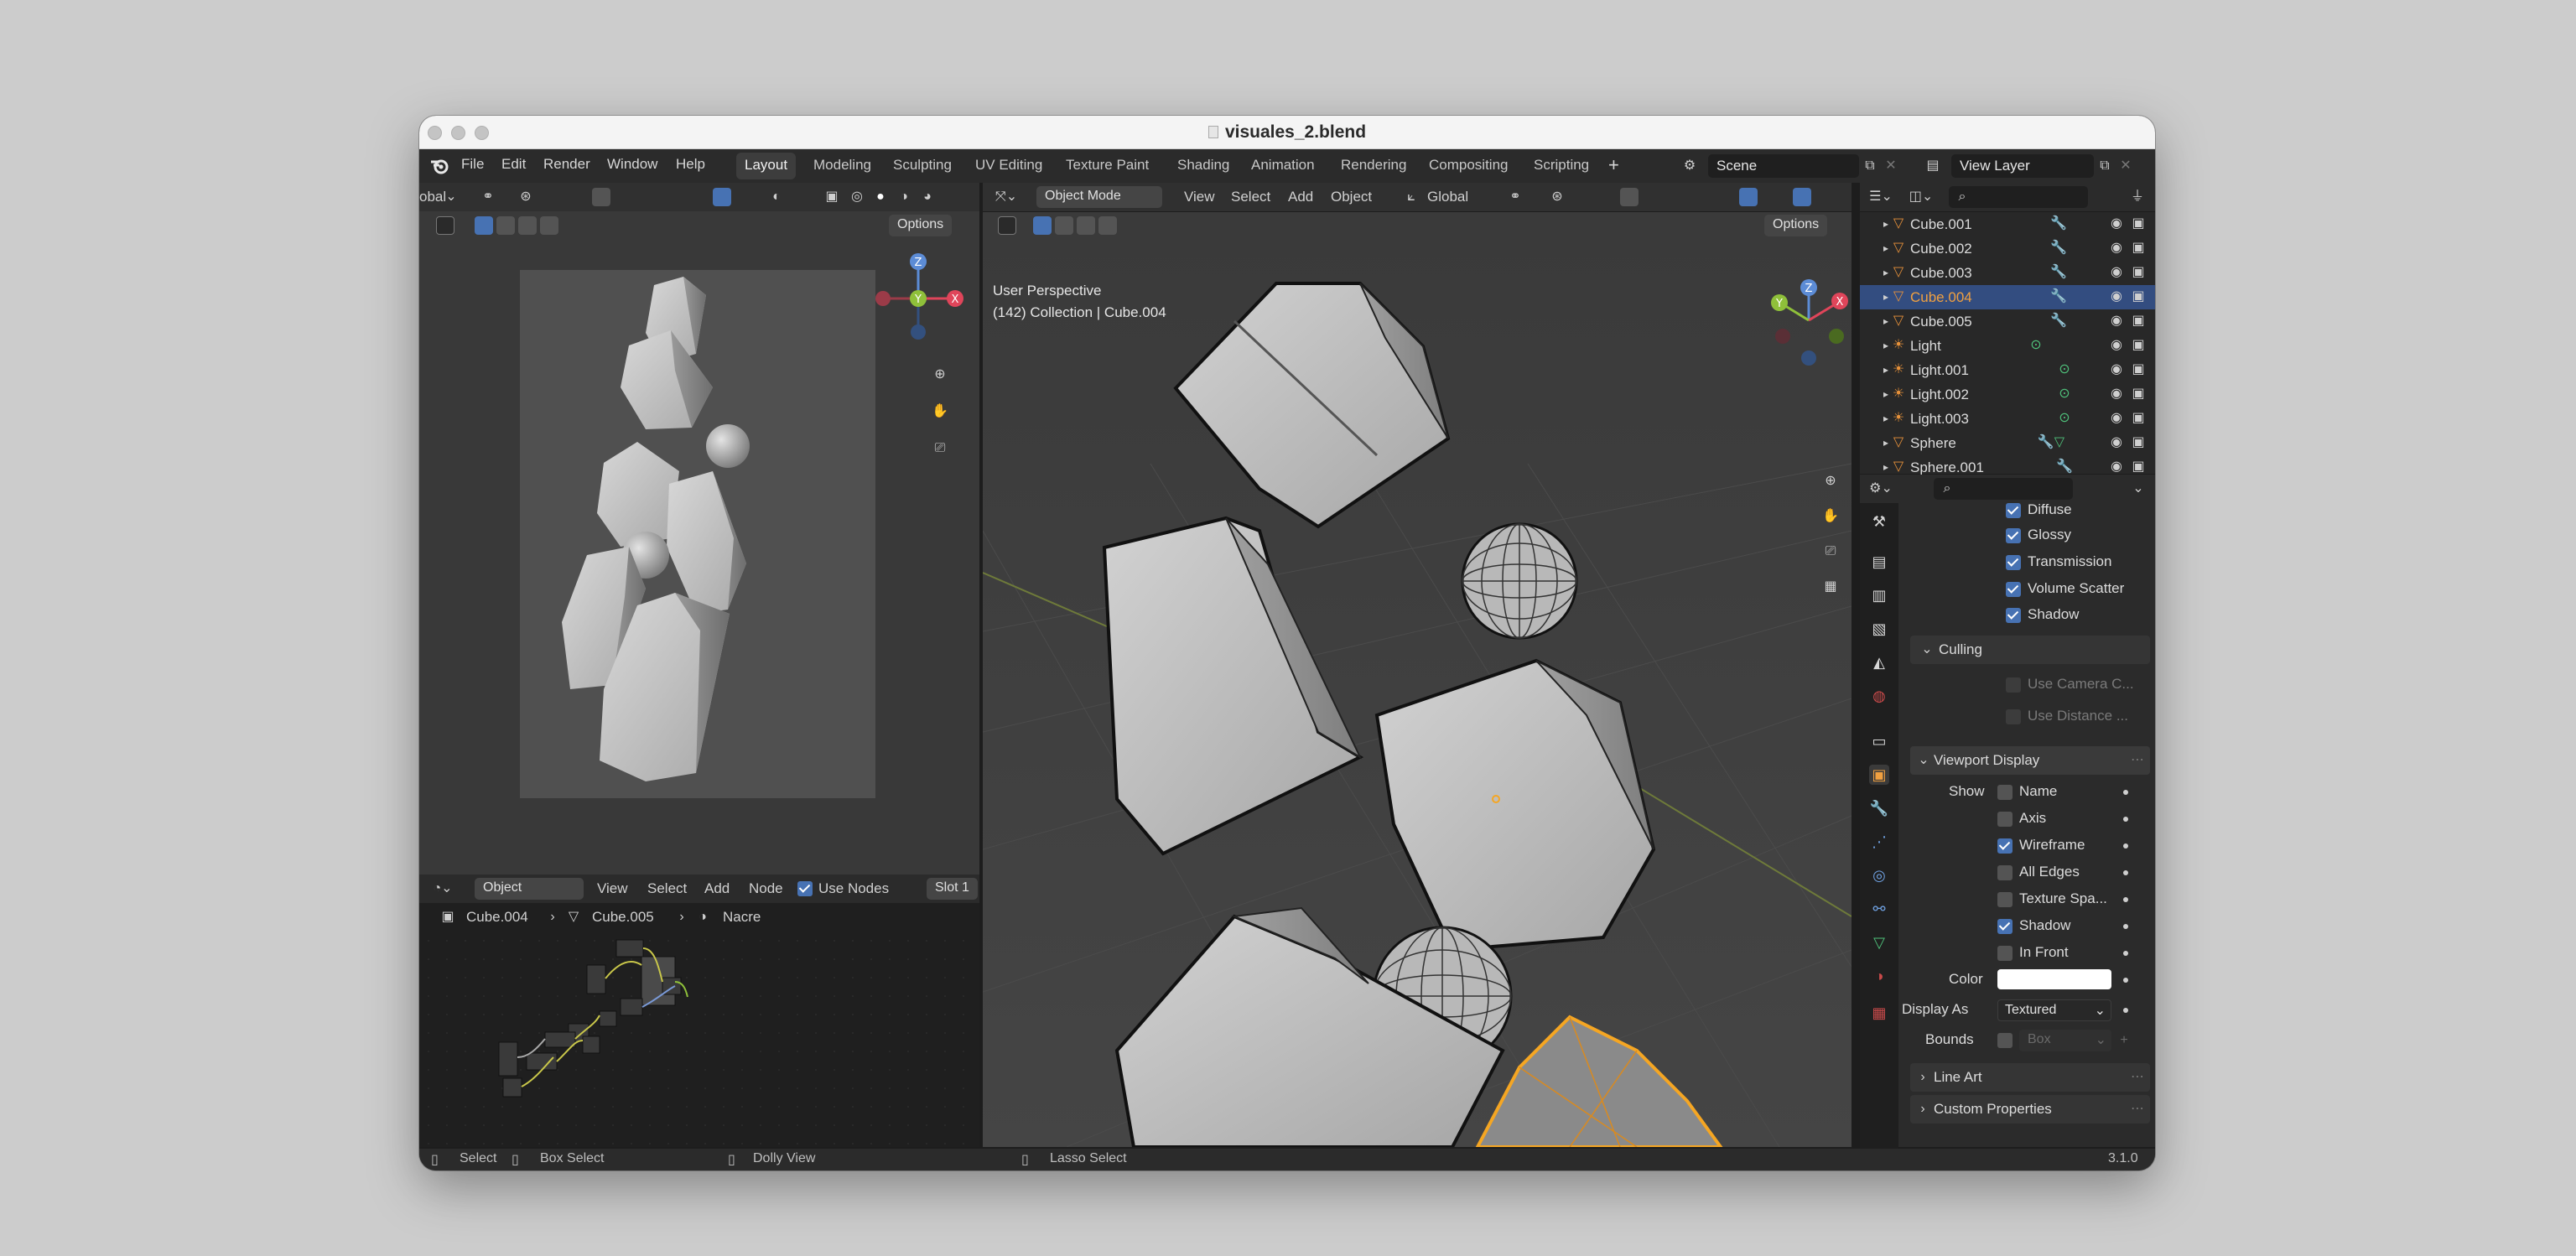 The height and width of the screenshot is (1256, 2576). Describe the element at coordinates (952, 889) in the screenshot. I see `slot-dropdown: Slot 1` at that location.